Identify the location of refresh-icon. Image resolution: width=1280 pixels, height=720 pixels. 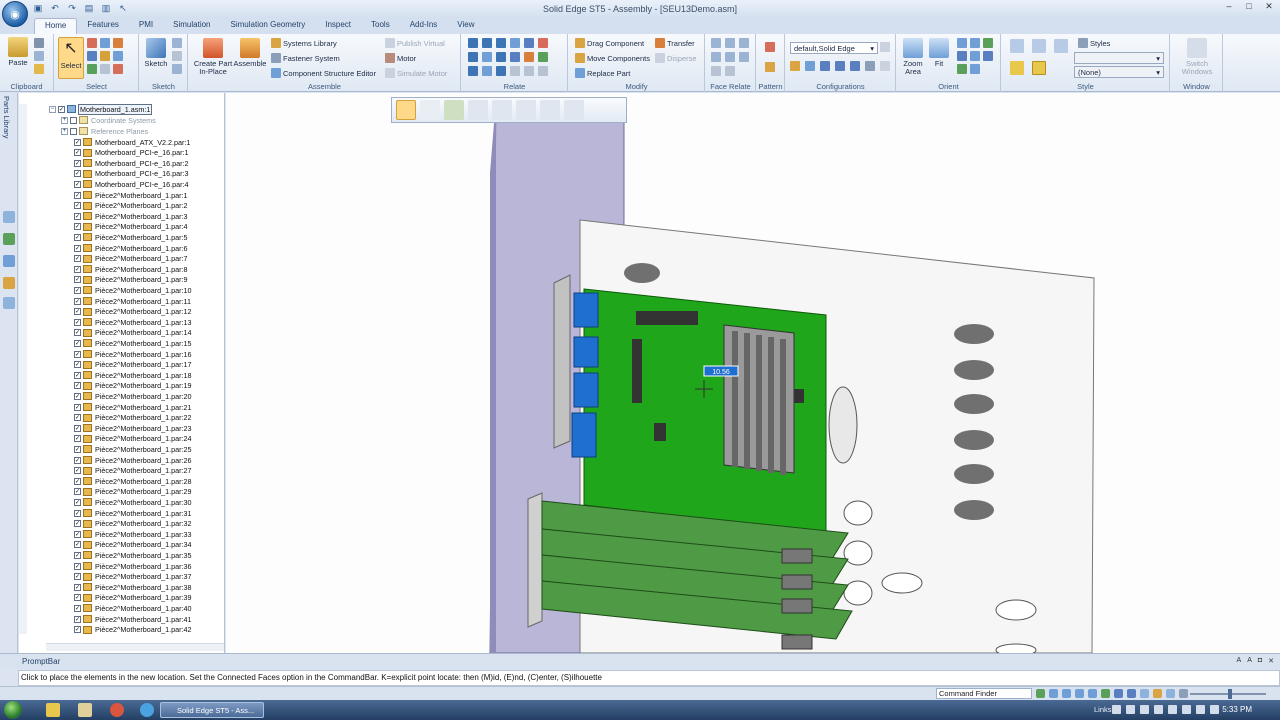
(1040, 693).